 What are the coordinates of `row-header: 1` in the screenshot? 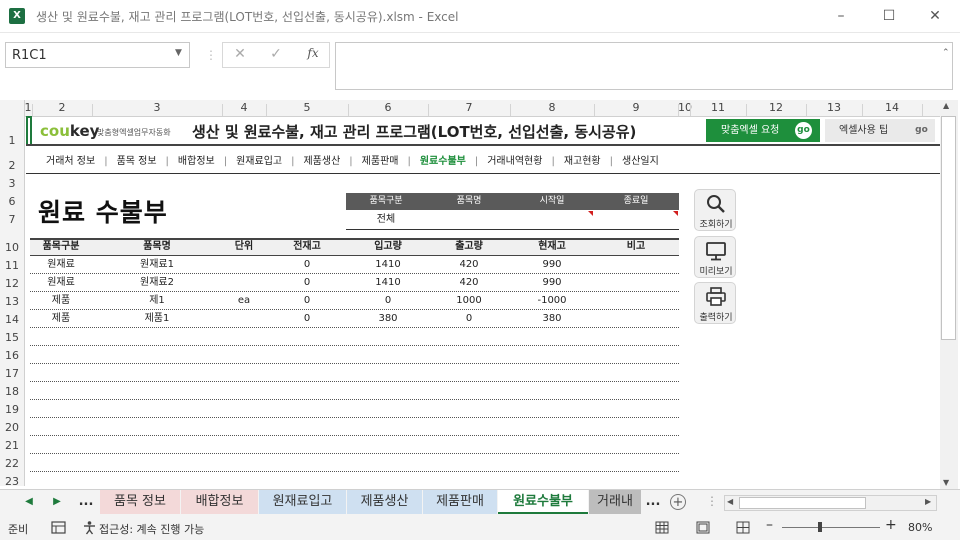 It's located at (12, 140).